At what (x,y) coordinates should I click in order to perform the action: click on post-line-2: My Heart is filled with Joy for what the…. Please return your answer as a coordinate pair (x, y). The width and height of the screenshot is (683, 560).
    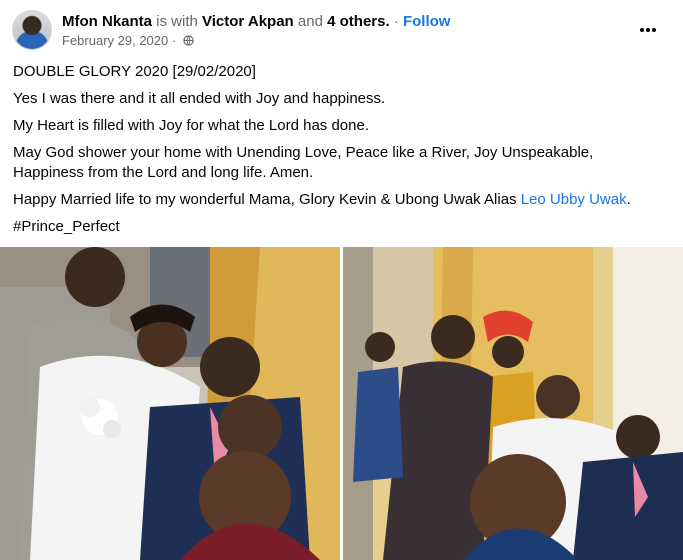
    Looking at the image, I should click on (191, 125).